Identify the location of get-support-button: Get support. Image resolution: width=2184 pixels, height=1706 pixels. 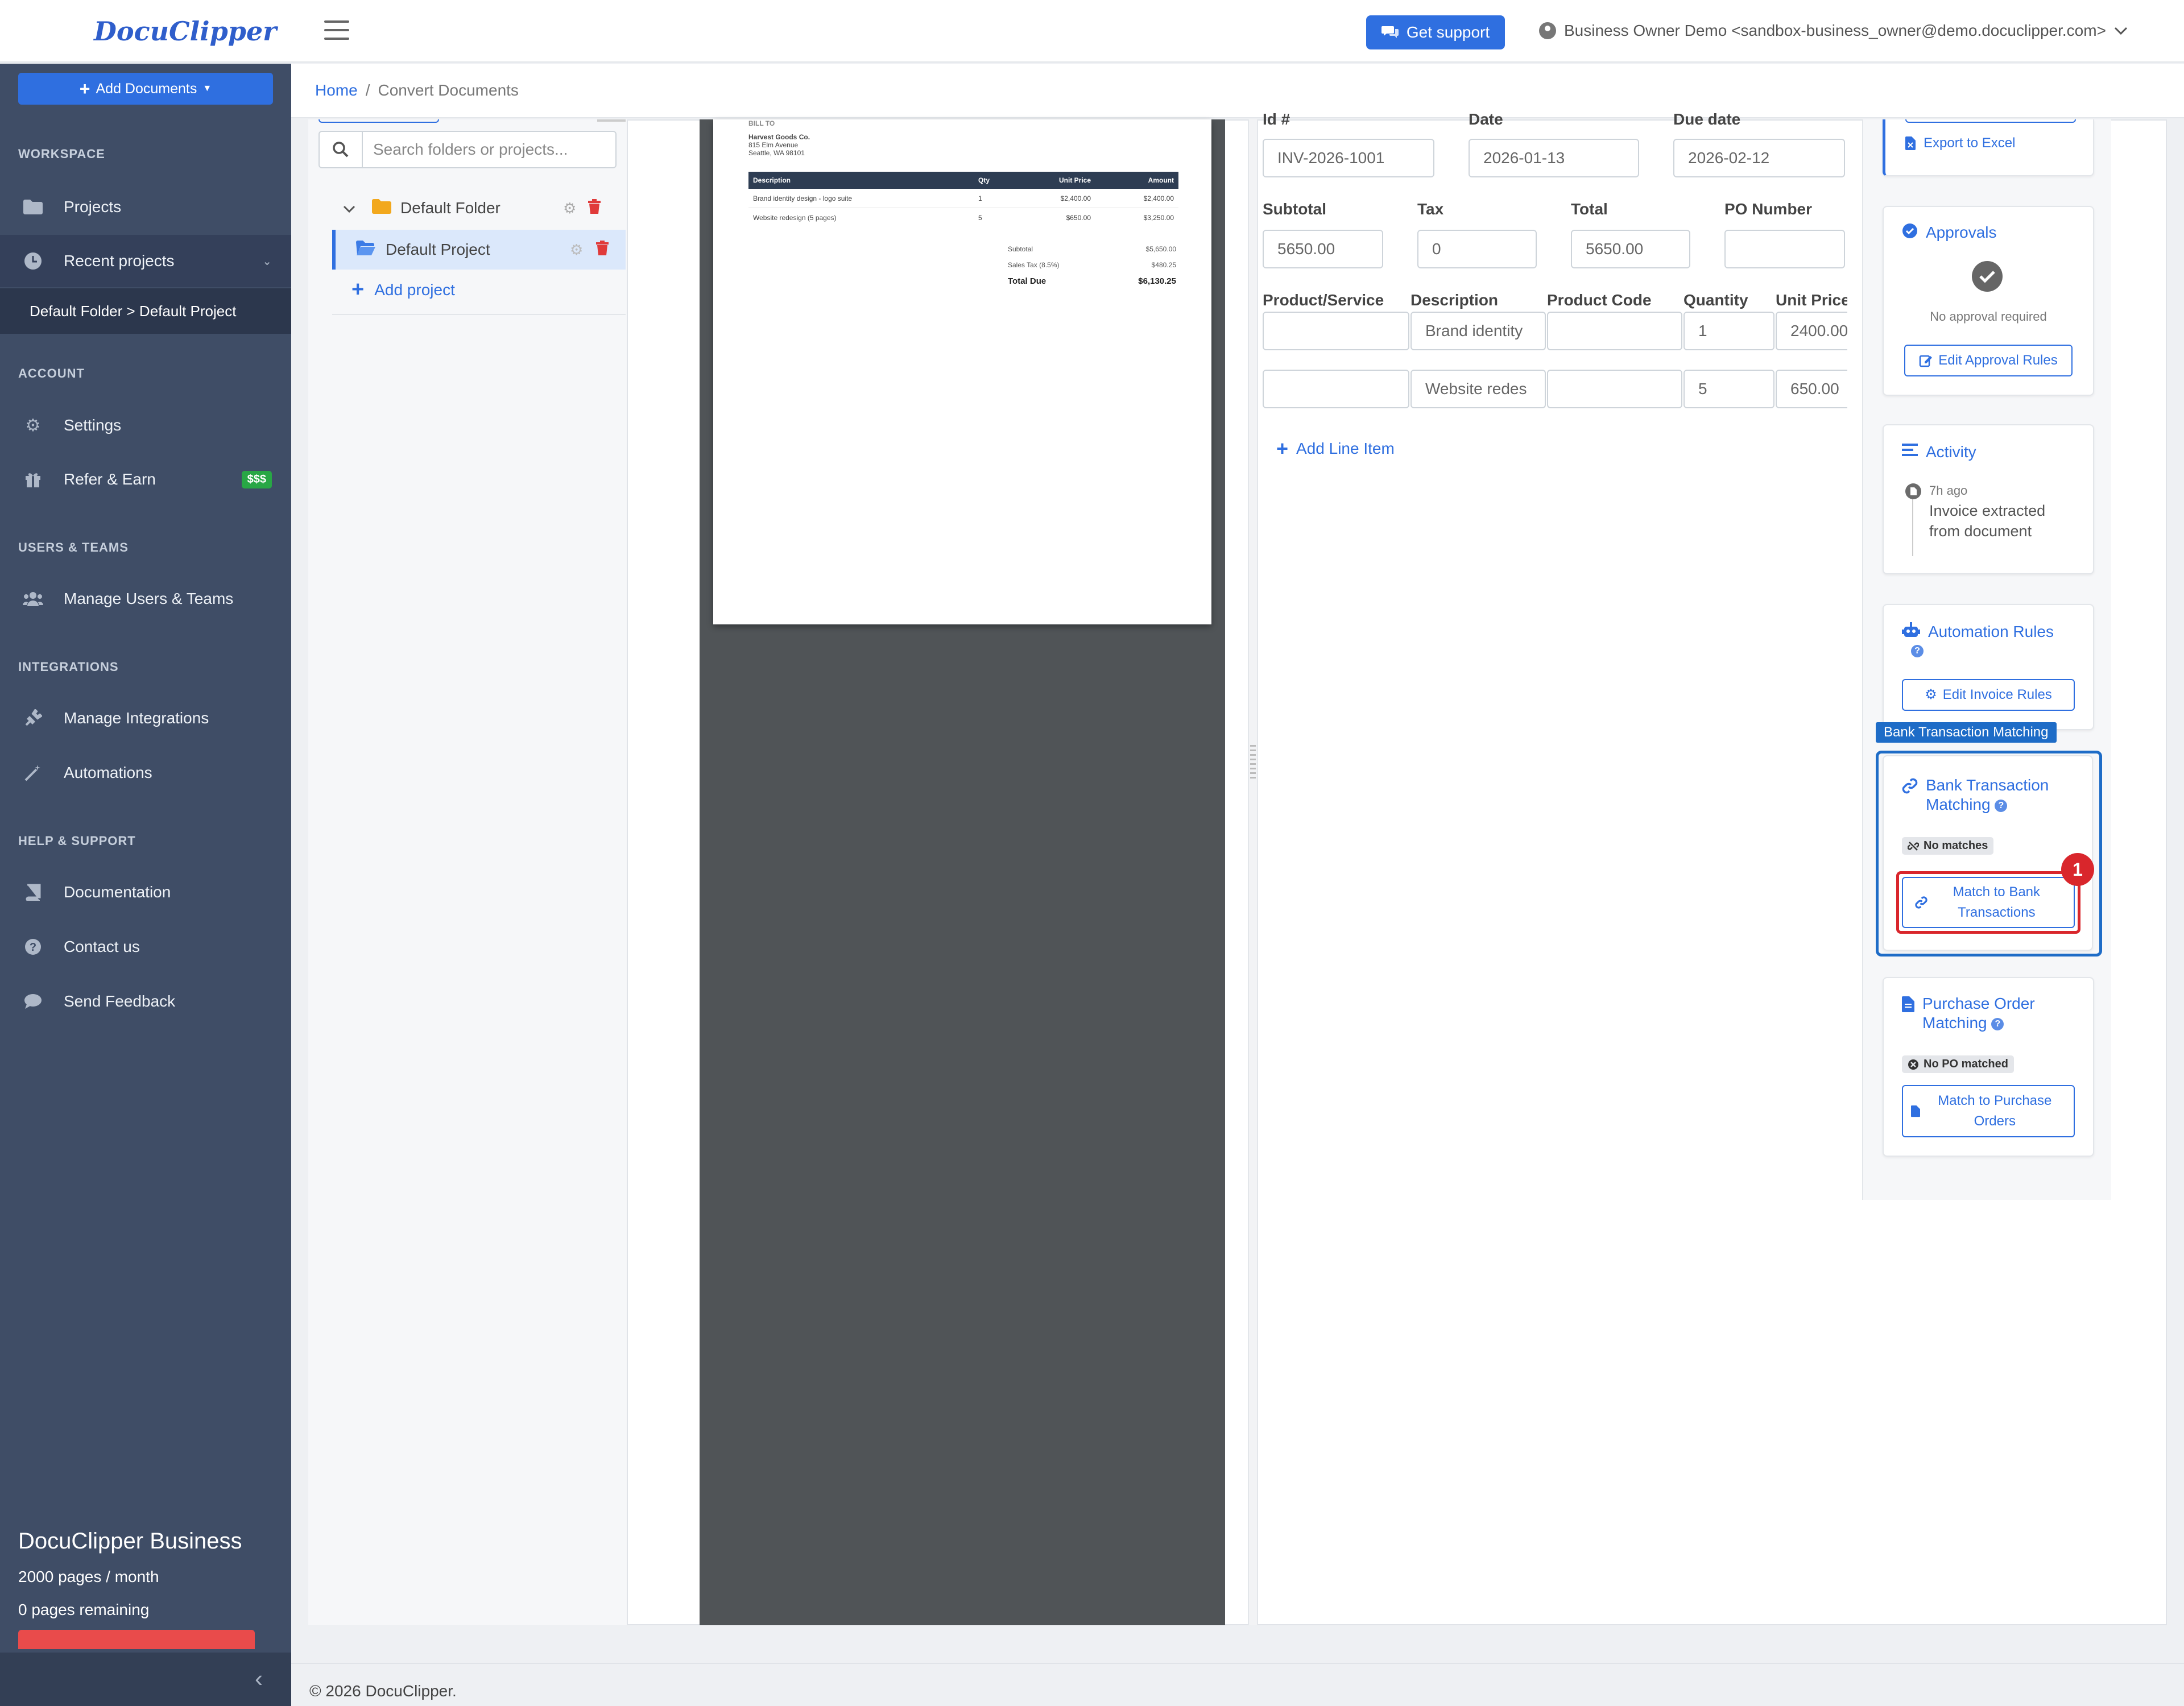
(1435, 32).